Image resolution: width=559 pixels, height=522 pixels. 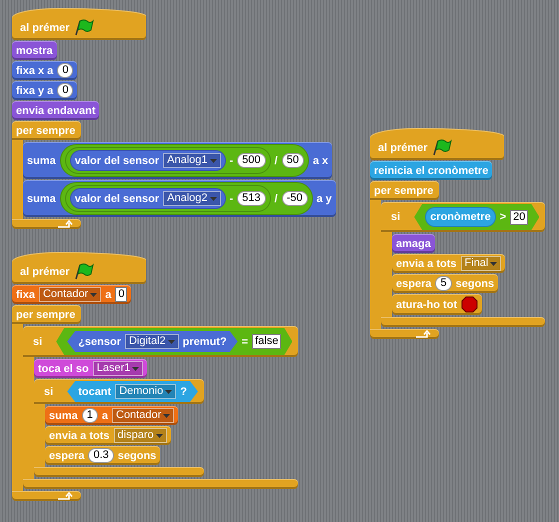 I want to click on text-input: 20, so click(x=519, y=217).